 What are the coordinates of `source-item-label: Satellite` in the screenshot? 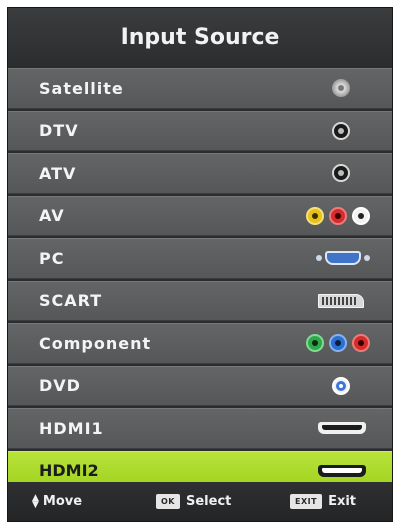 It's located at (81, 88).